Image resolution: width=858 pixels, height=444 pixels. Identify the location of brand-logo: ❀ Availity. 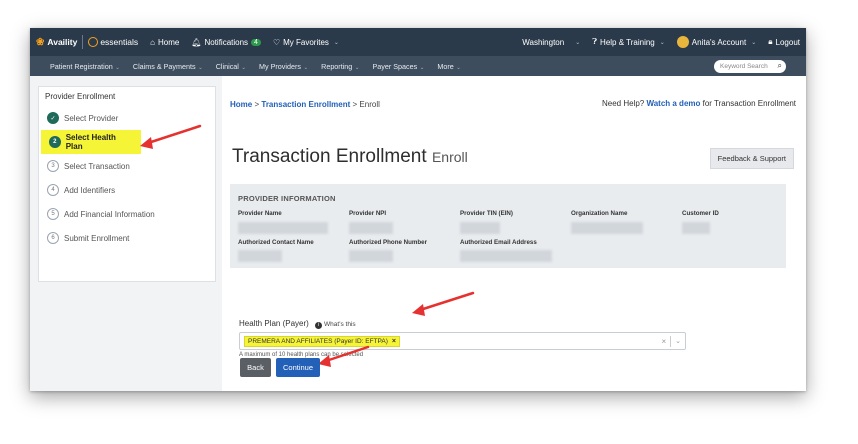
(56, 42).